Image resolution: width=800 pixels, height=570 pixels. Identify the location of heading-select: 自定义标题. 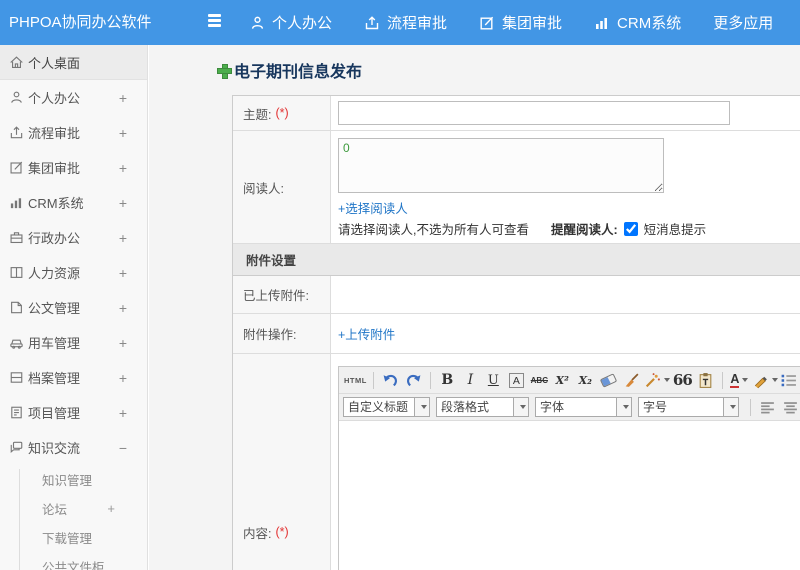
(386, 407).